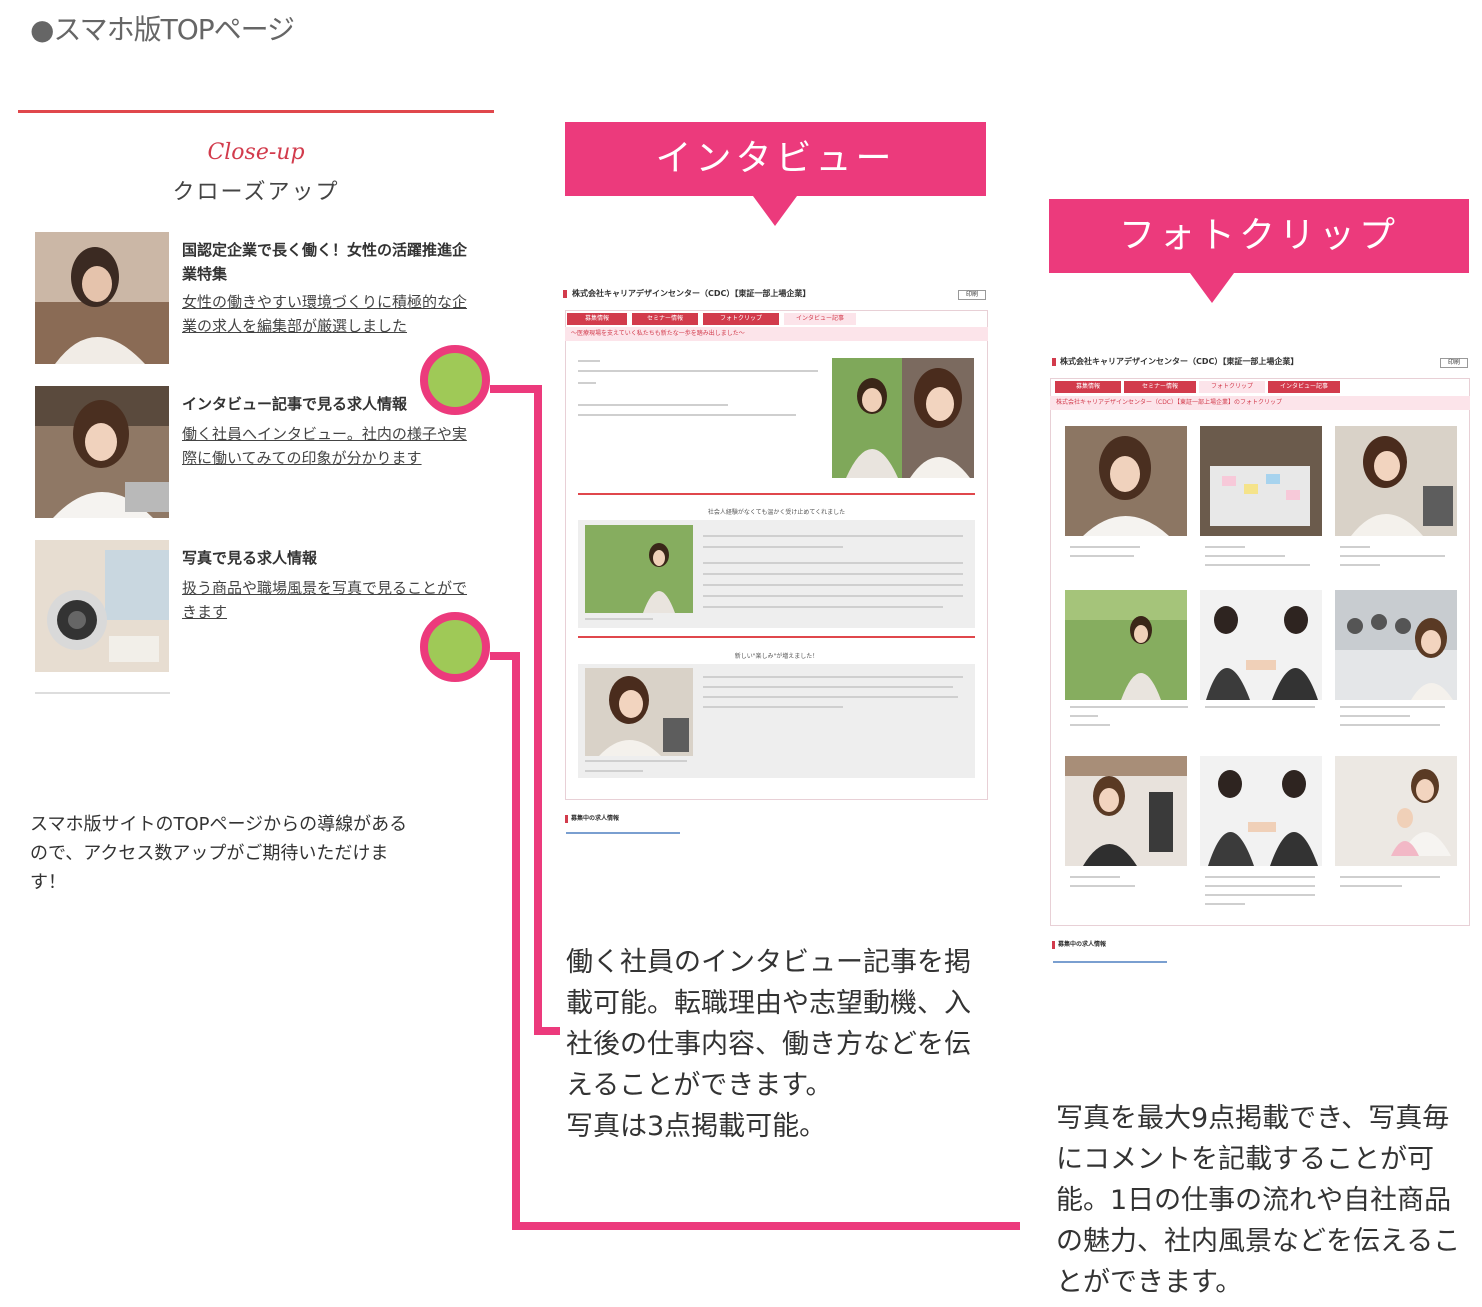 The image size is (1482, 1307). Describe the element at coordinates (256, 111) in the screenshot. I see `divider` at that location.